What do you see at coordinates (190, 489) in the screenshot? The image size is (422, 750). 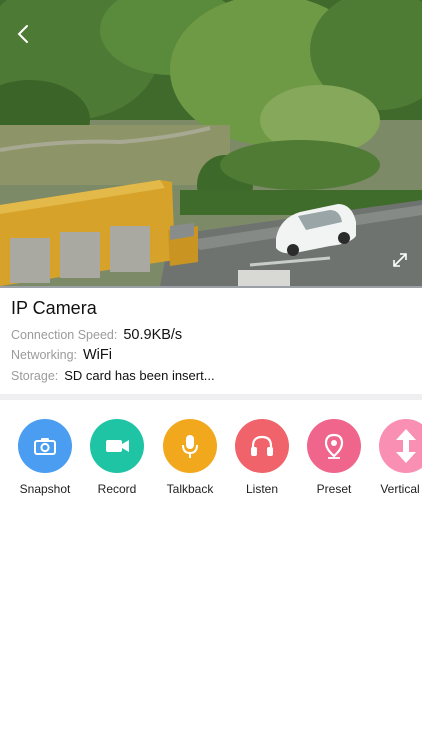 I see `talkback-label: Talkback` at bounding box center [190, 489].